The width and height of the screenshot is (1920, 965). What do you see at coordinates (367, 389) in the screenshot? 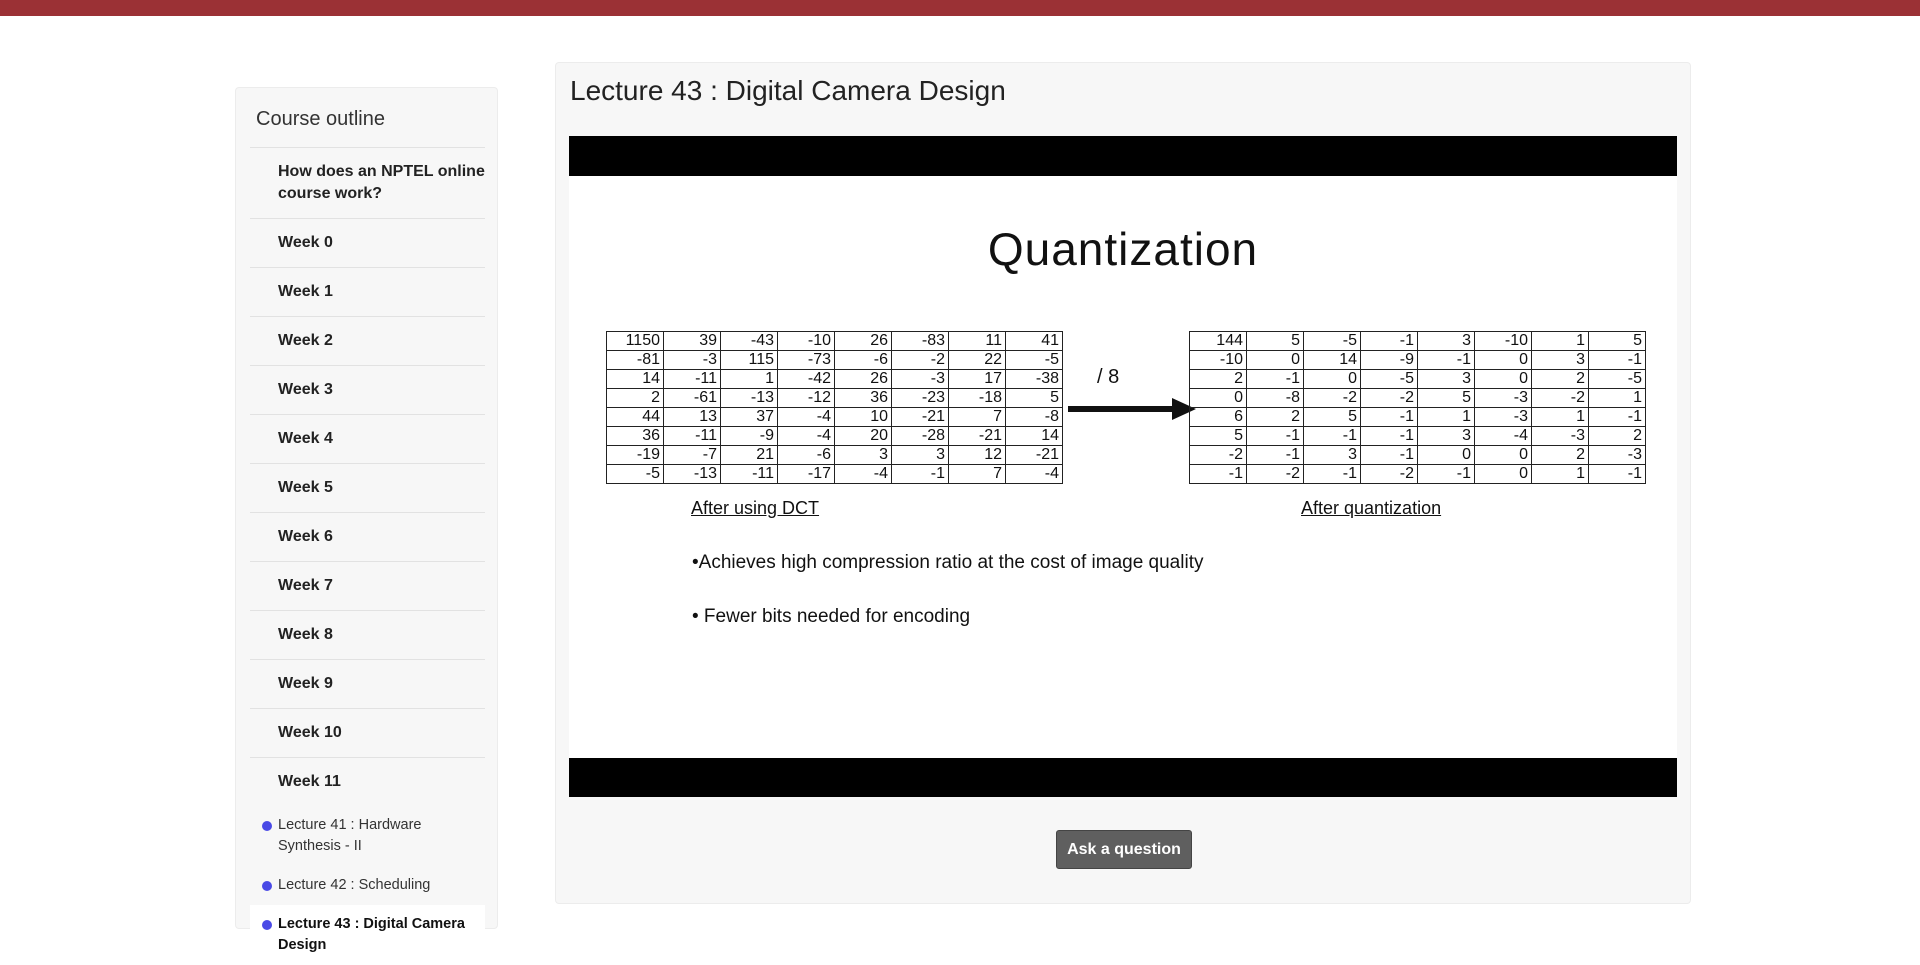
I see `sidebar-item-week-3: Week 3` at bounding box center [367, 389].